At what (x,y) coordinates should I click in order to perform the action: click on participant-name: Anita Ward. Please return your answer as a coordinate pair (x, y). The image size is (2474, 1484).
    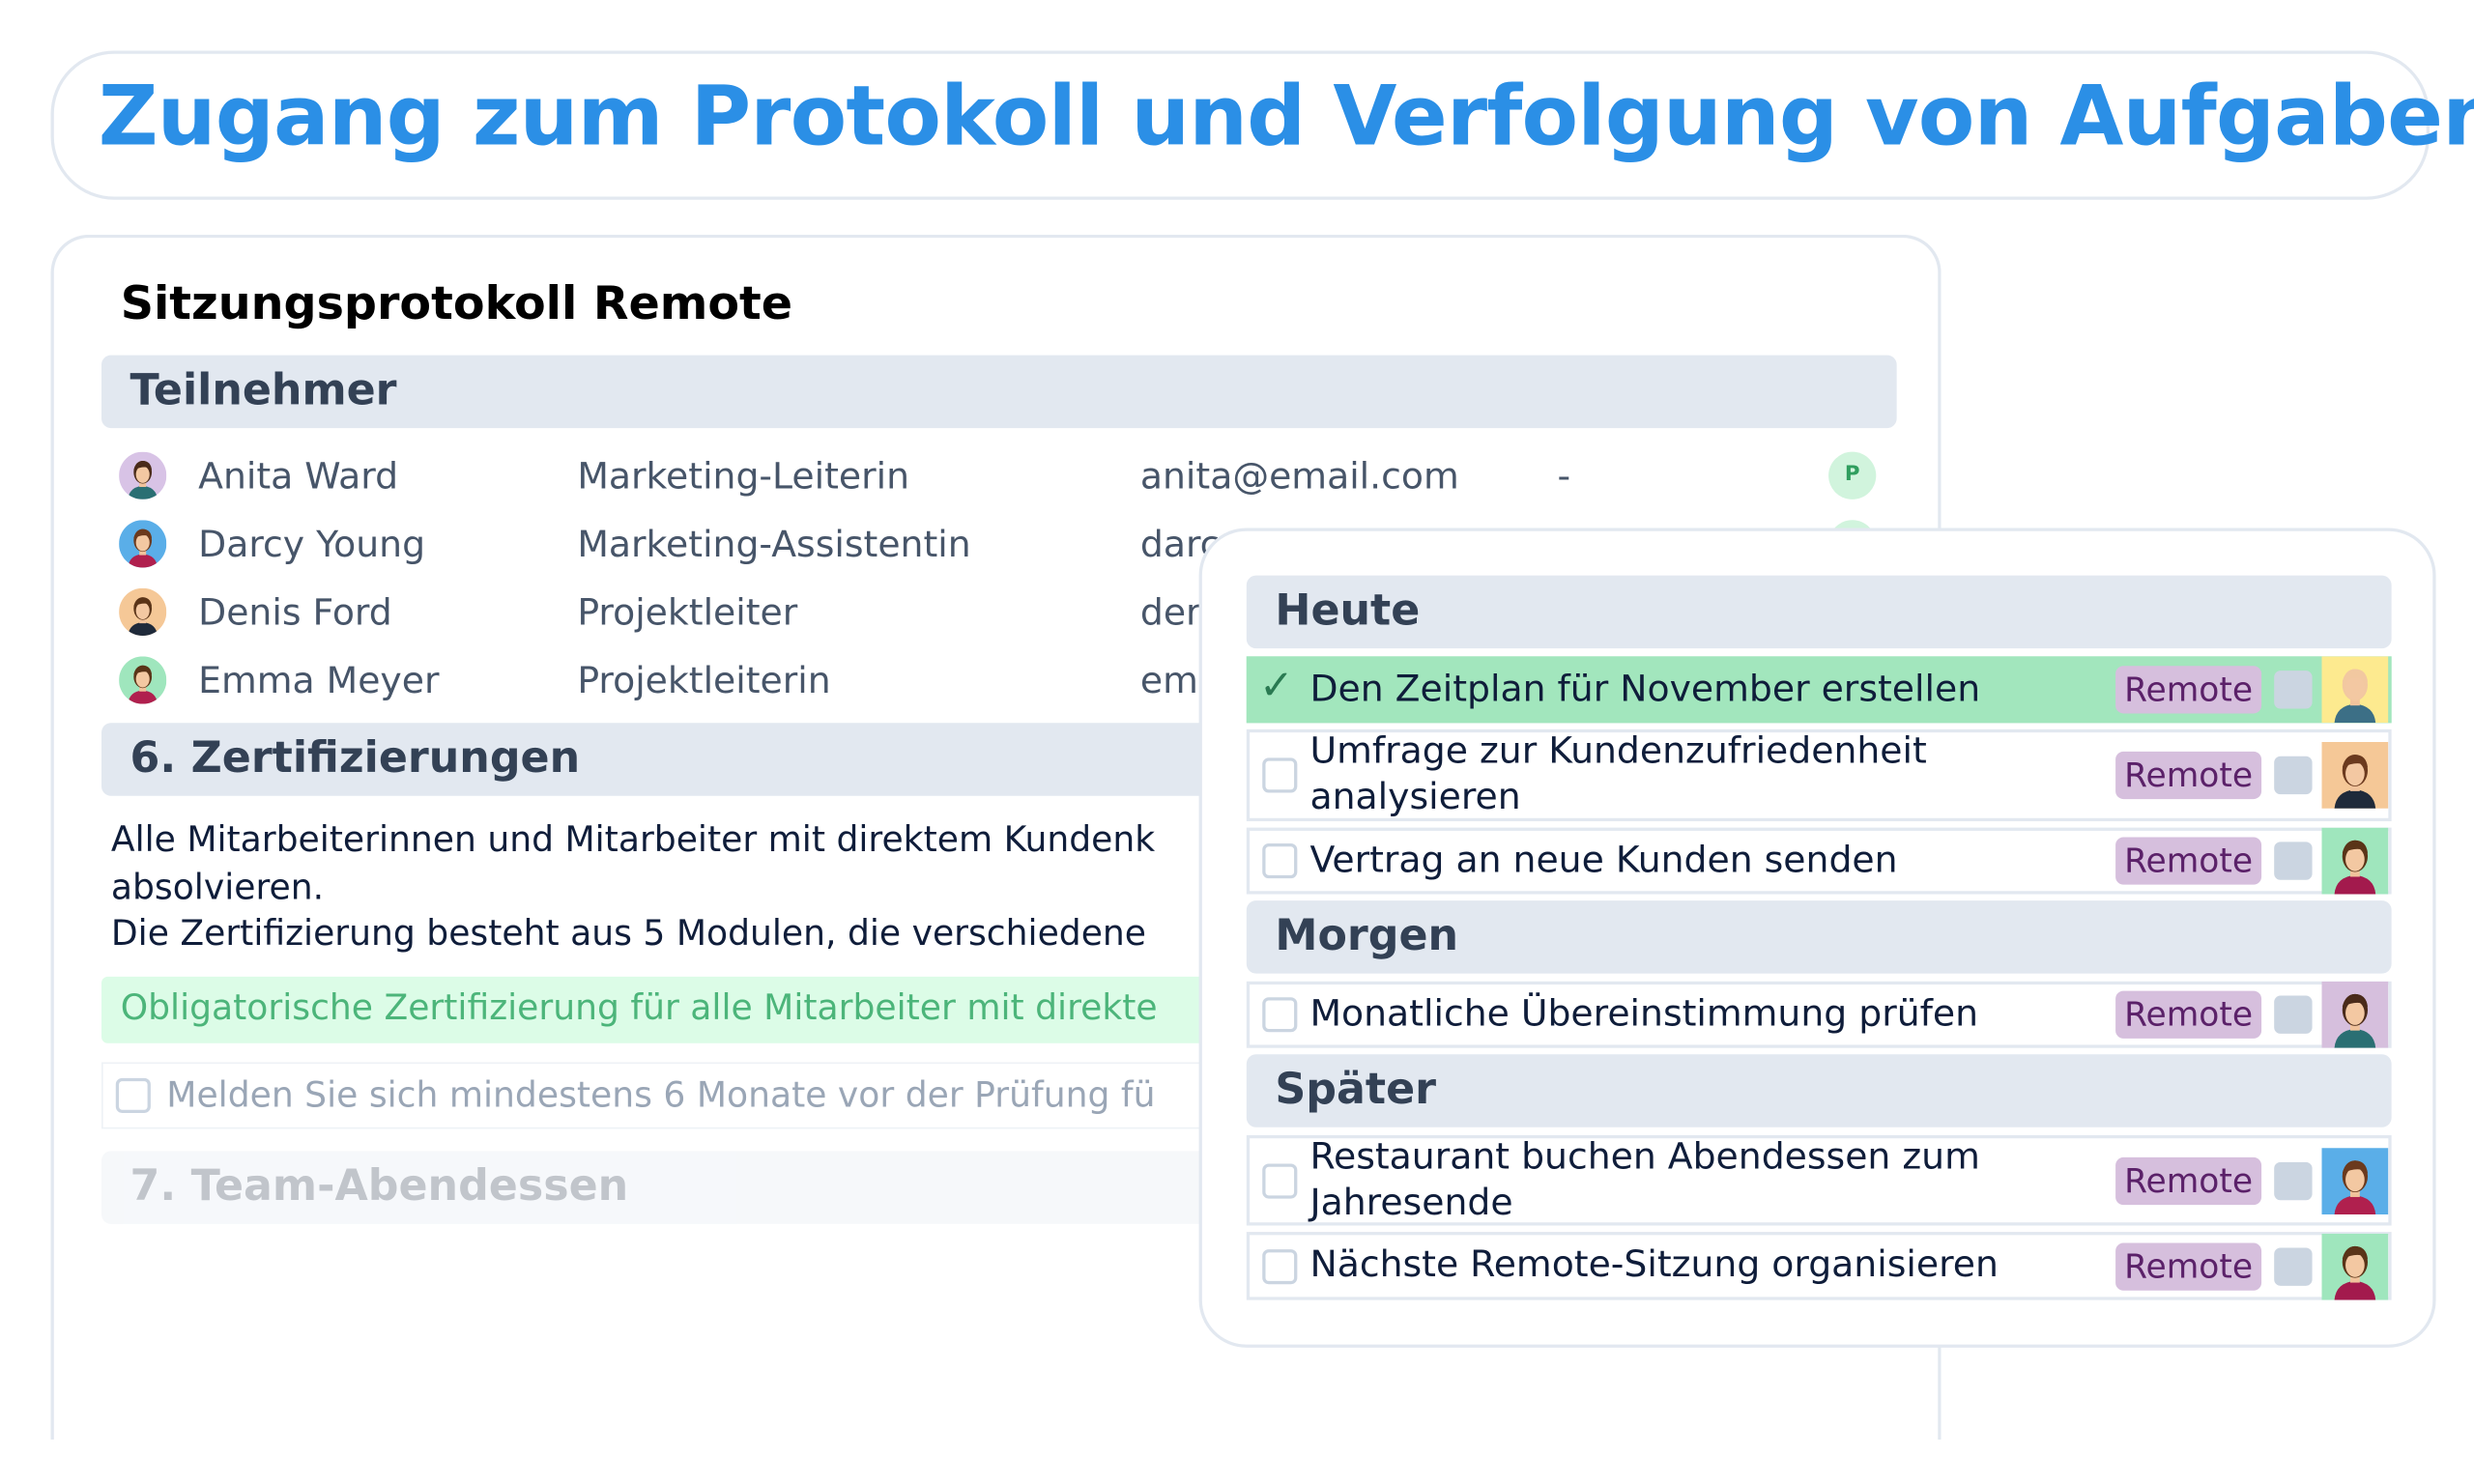
    Looking at the image, I should click on (298, 478).